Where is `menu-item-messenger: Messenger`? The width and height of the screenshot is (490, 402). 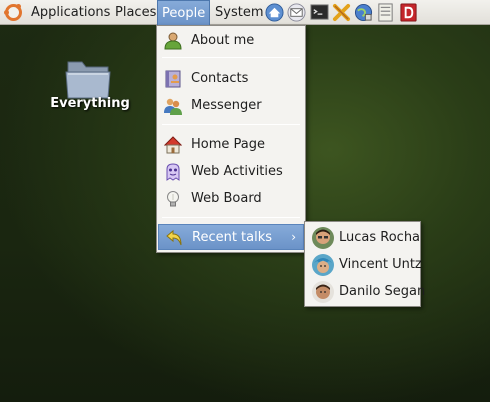
menu-item-messenger: Messenger is located at coordinates (231, 106).